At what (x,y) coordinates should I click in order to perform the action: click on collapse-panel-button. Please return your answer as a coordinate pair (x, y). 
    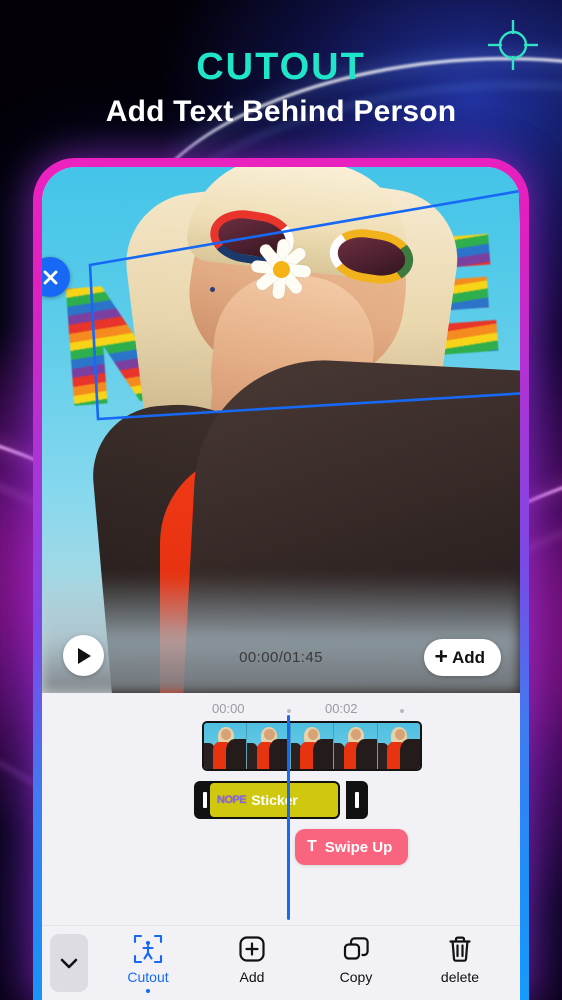
    Looking at the image, I should click on (69, 963).